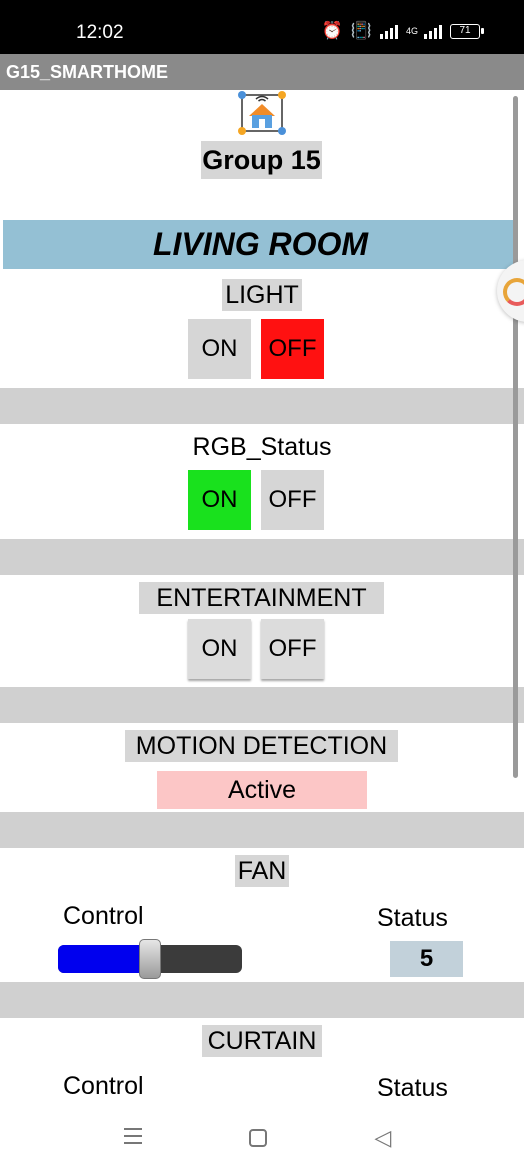 Image resolution: width=524 pixels, height=1171 pixels. I want to click on light-off-button: OFF, so click(292, 349).